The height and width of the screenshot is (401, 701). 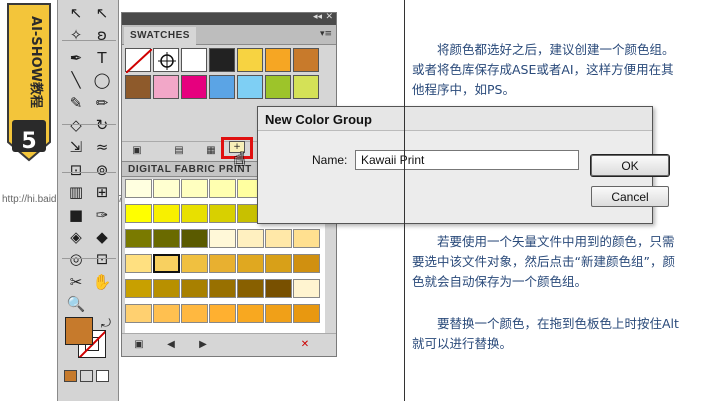 What do you see at coordinates (70, 376) in the screenshot?
I see `color-mode-icon` at bounding box center [70, 376].